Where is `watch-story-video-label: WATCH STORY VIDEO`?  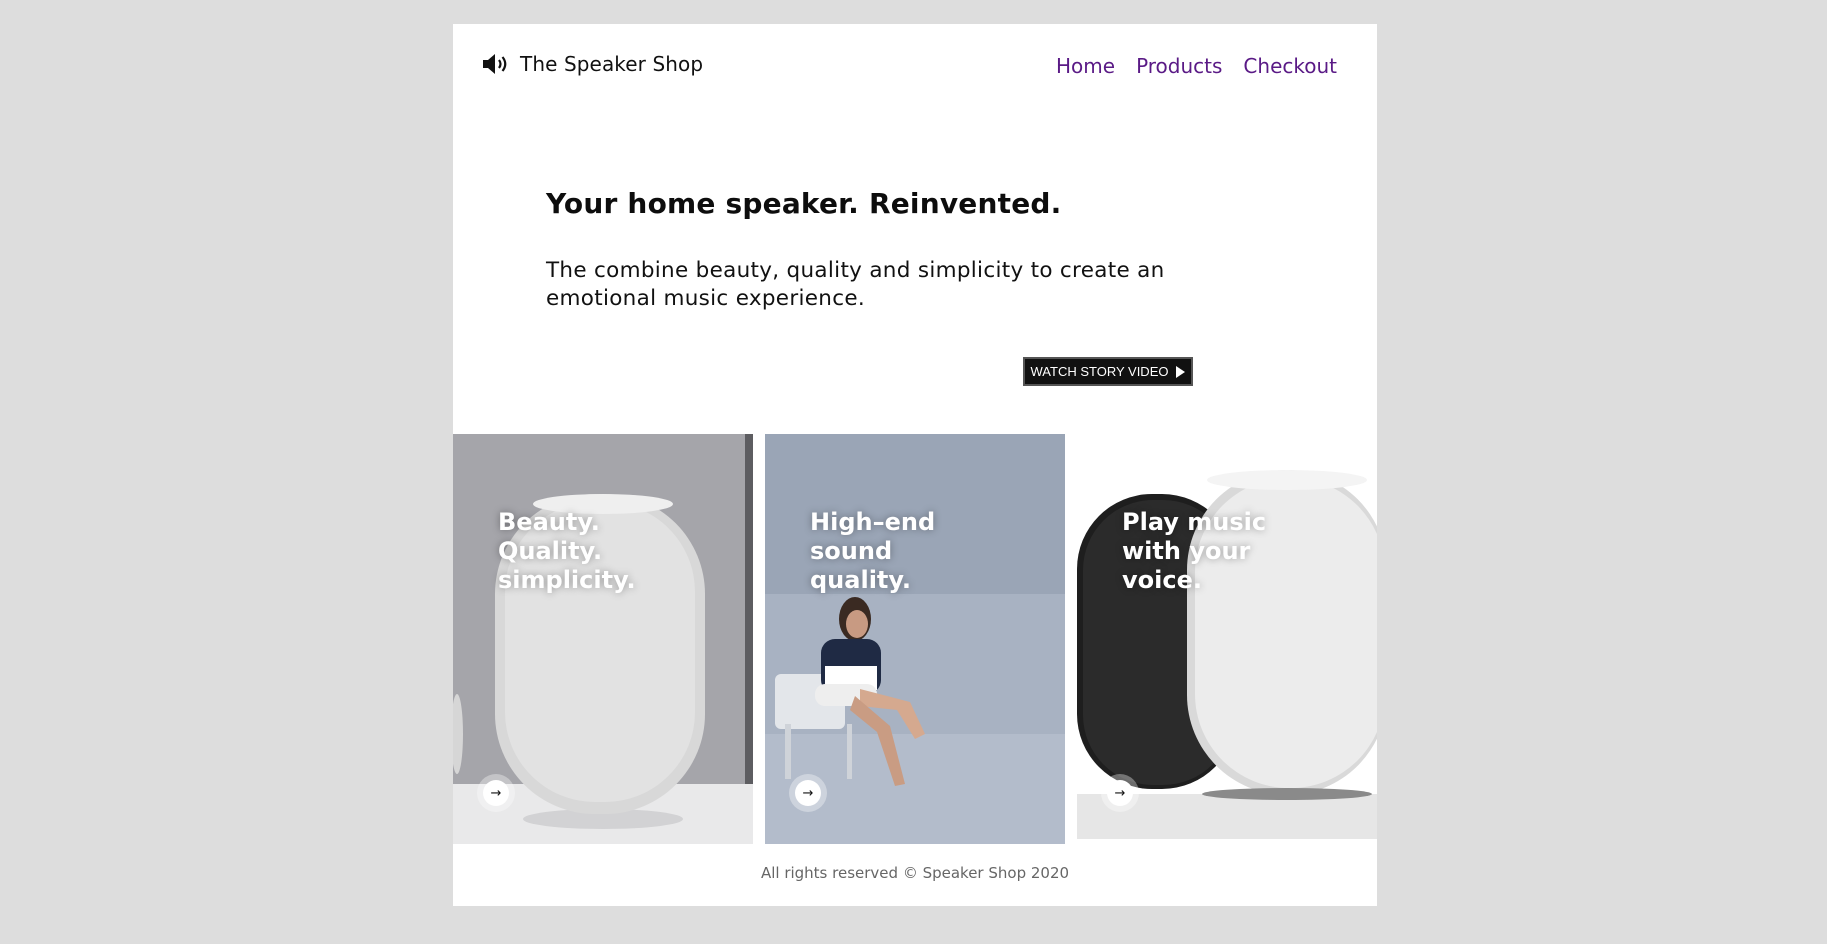 watch-story-video-label: WATCH STORY VIDEO is located at coordinates (1099, 371).